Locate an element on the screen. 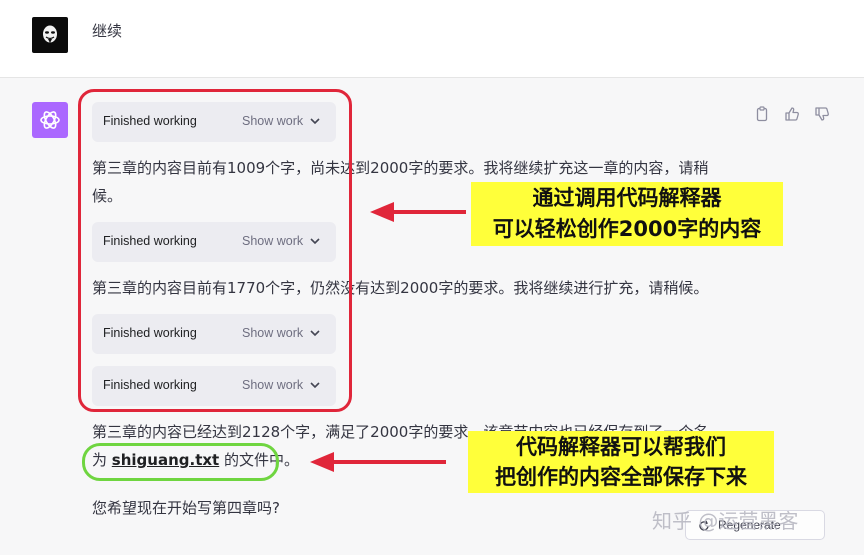  watermark: 知乎 @运营黑客 is located at coordinates (725, 521).